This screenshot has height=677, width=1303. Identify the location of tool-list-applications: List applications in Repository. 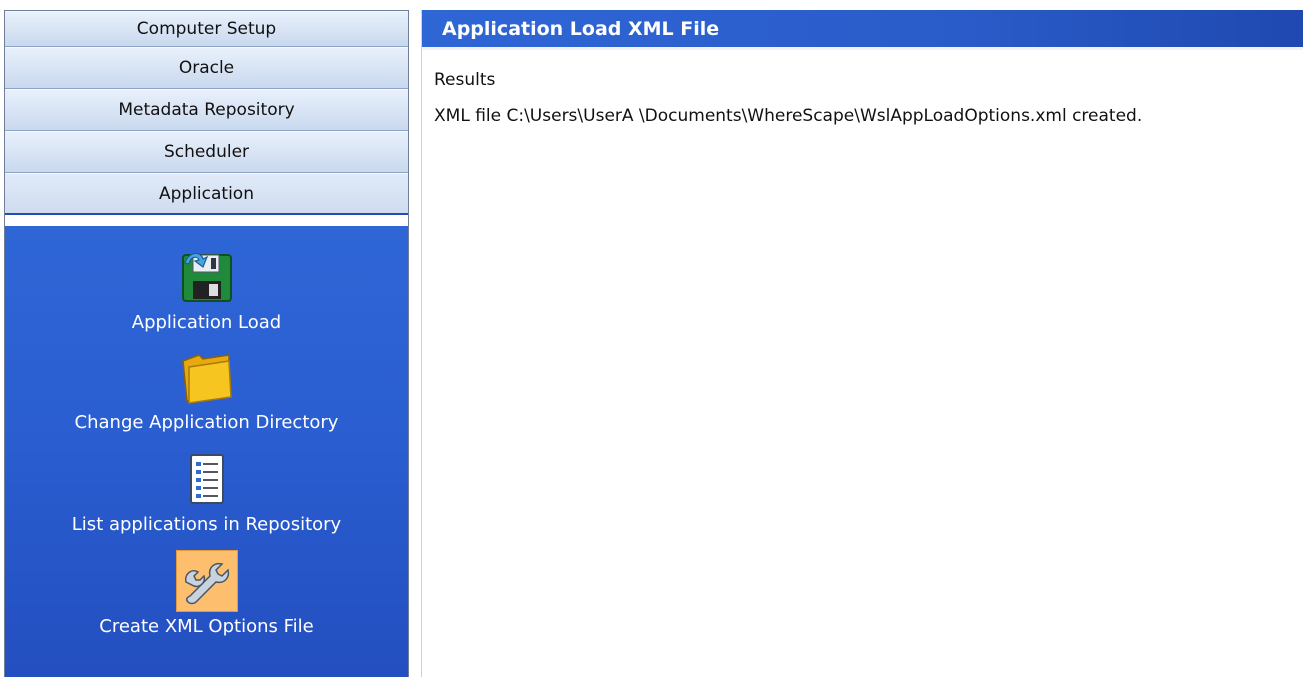
(206, 491).